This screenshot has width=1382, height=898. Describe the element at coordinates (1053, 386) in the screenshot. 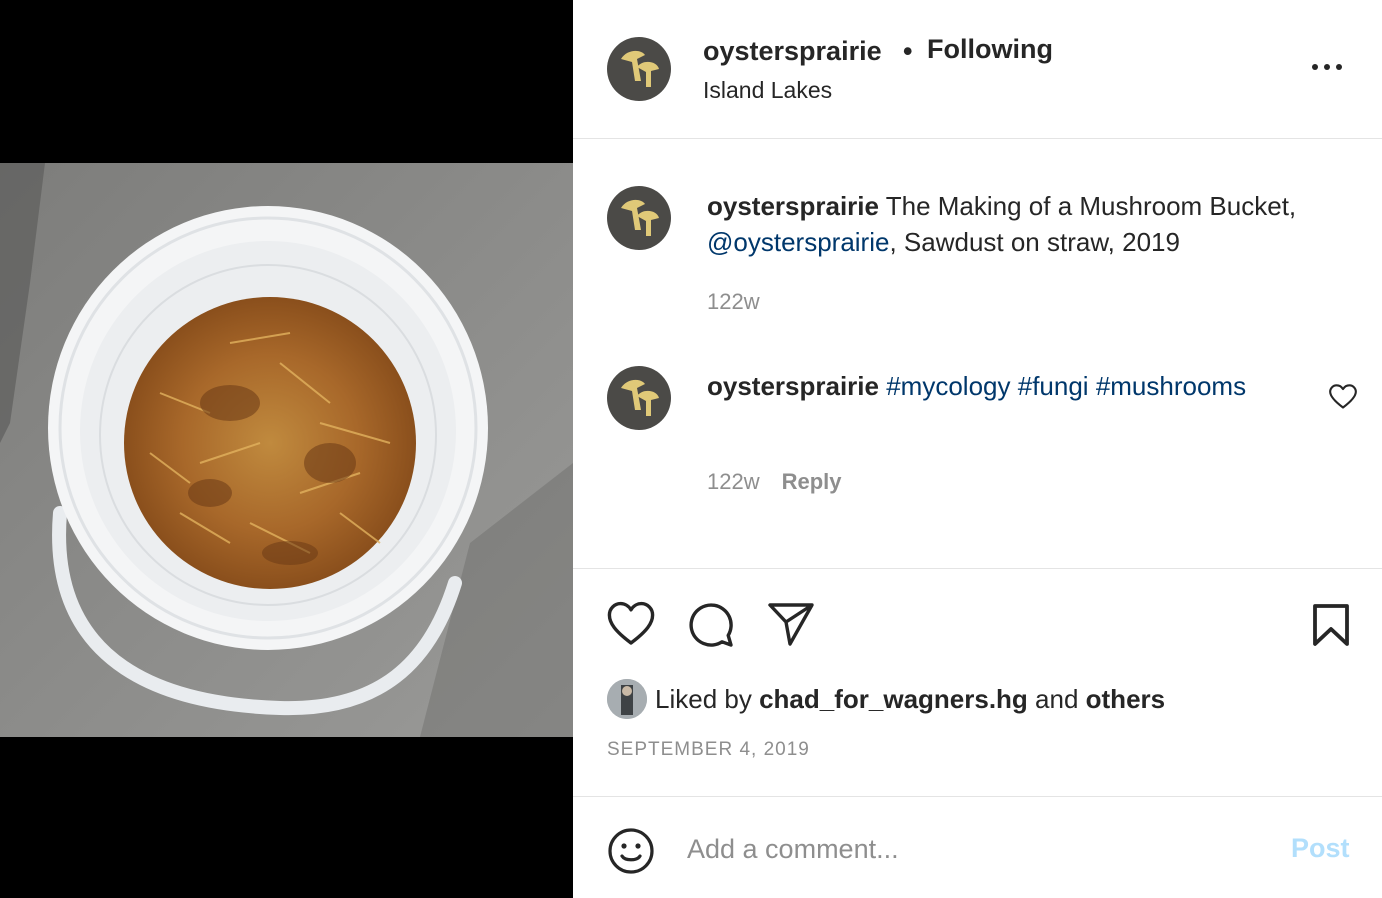

I see `hashtag-link: #fungi` at that location.